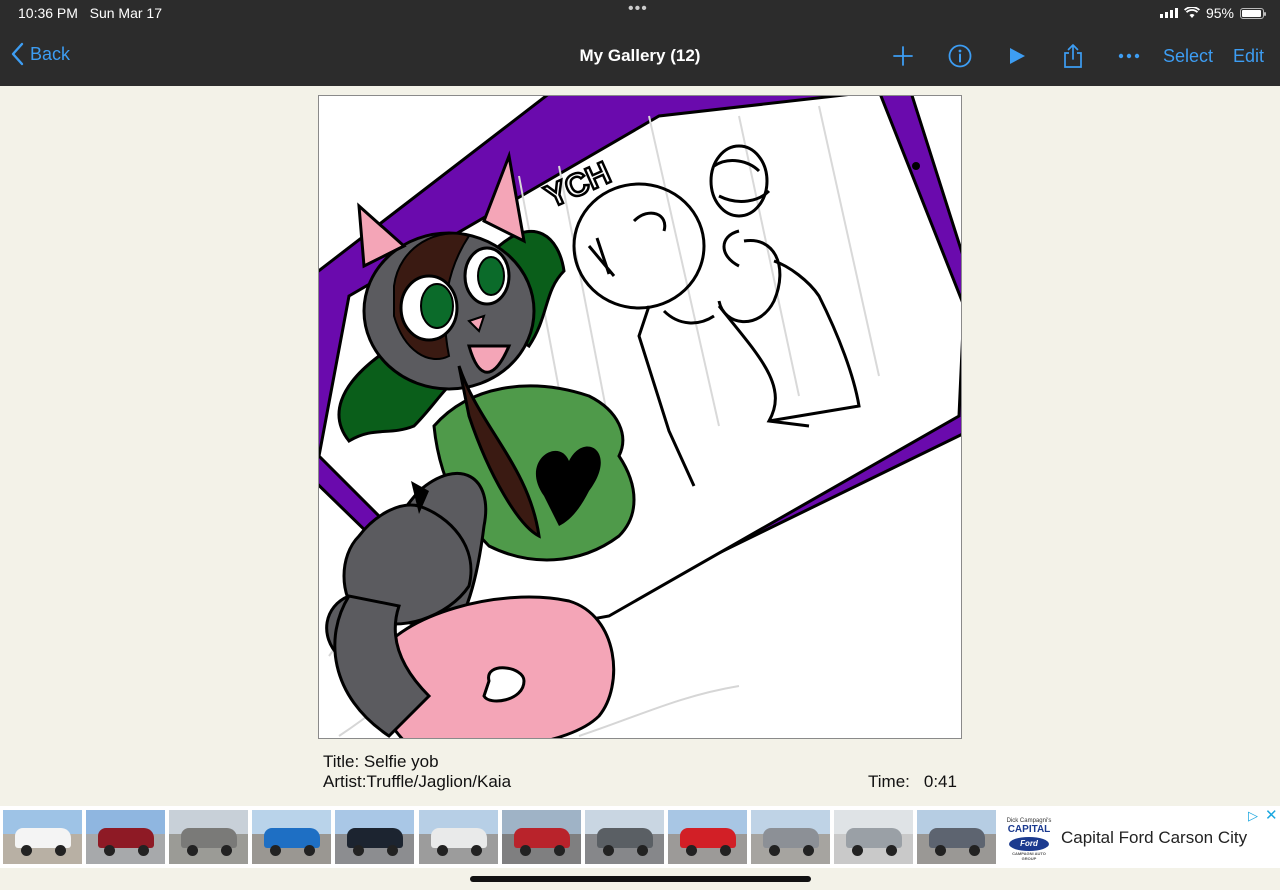 The height and width of the screenshot is (890, 1280). What do you see at coordinates (1219, 13) in the screenshot?
I see `battery-percent: 95%` at bounding box center [1219, 13].